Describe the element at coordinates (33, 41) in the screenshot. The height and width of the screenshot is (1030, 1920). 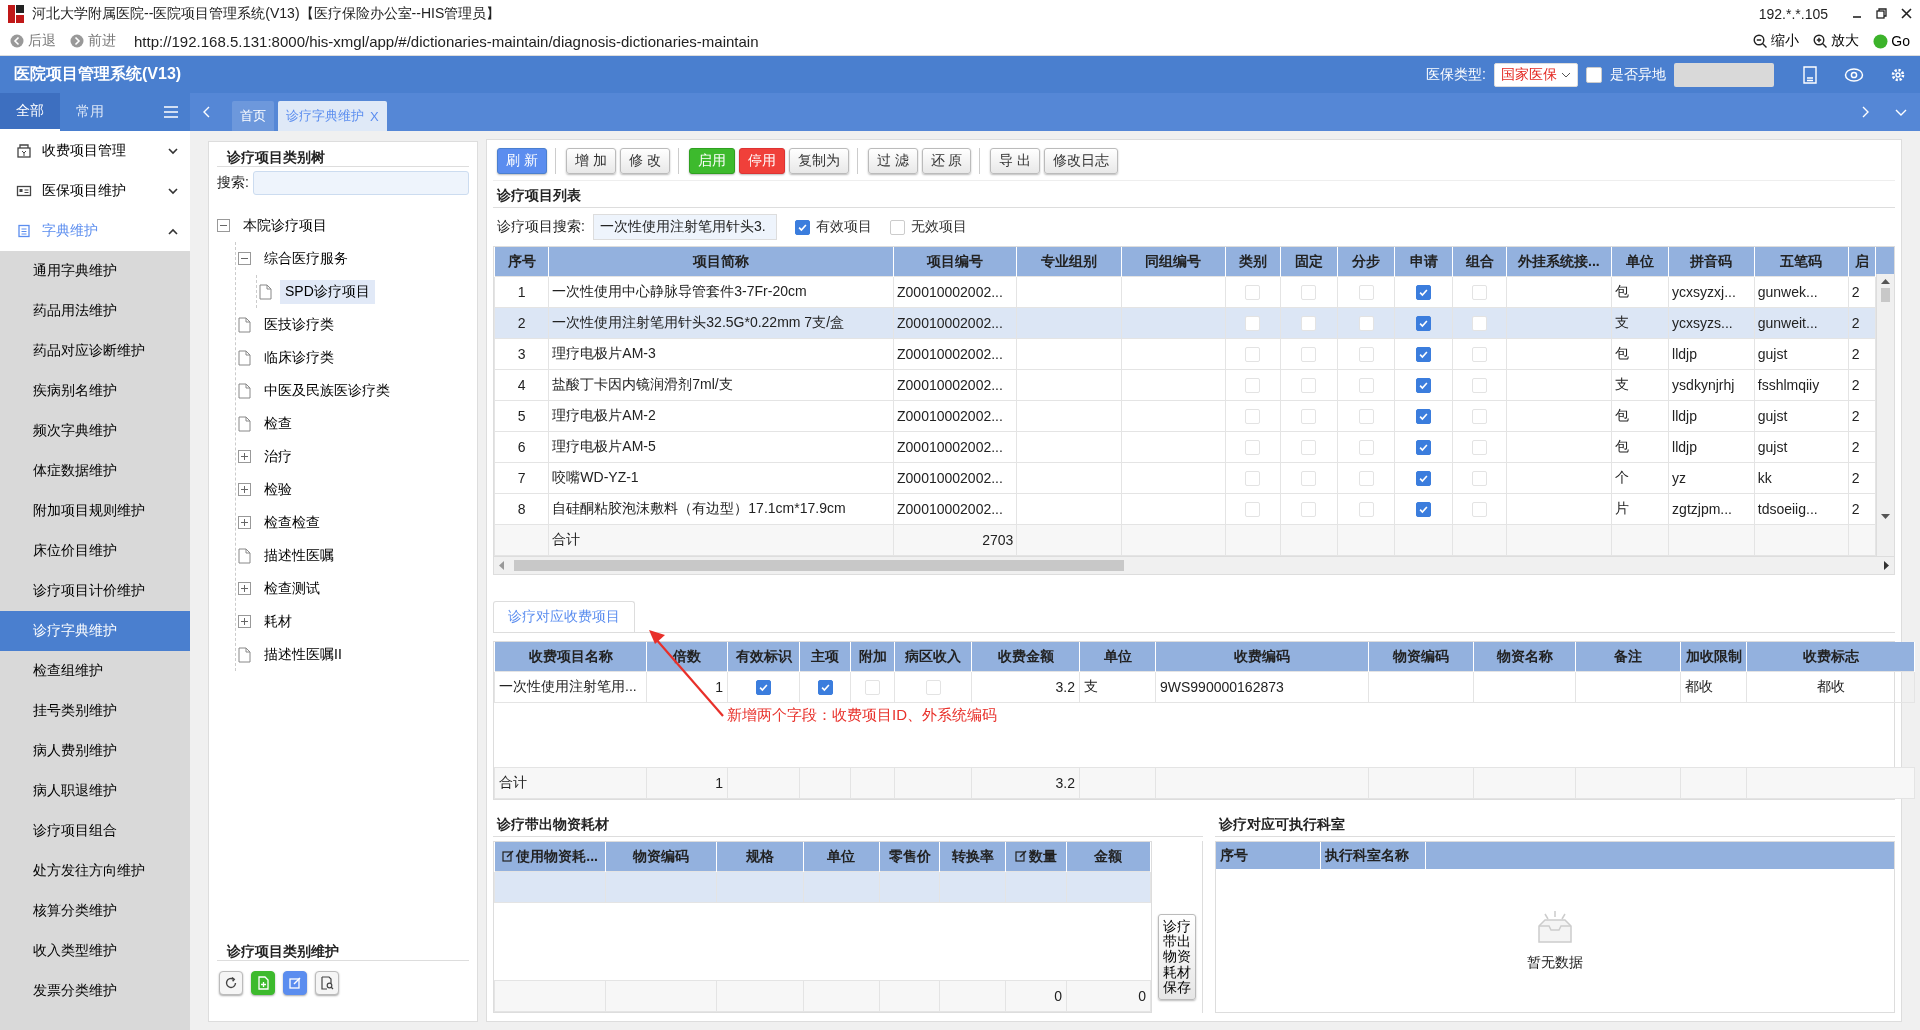
I see `back-button: 后退` at that location.